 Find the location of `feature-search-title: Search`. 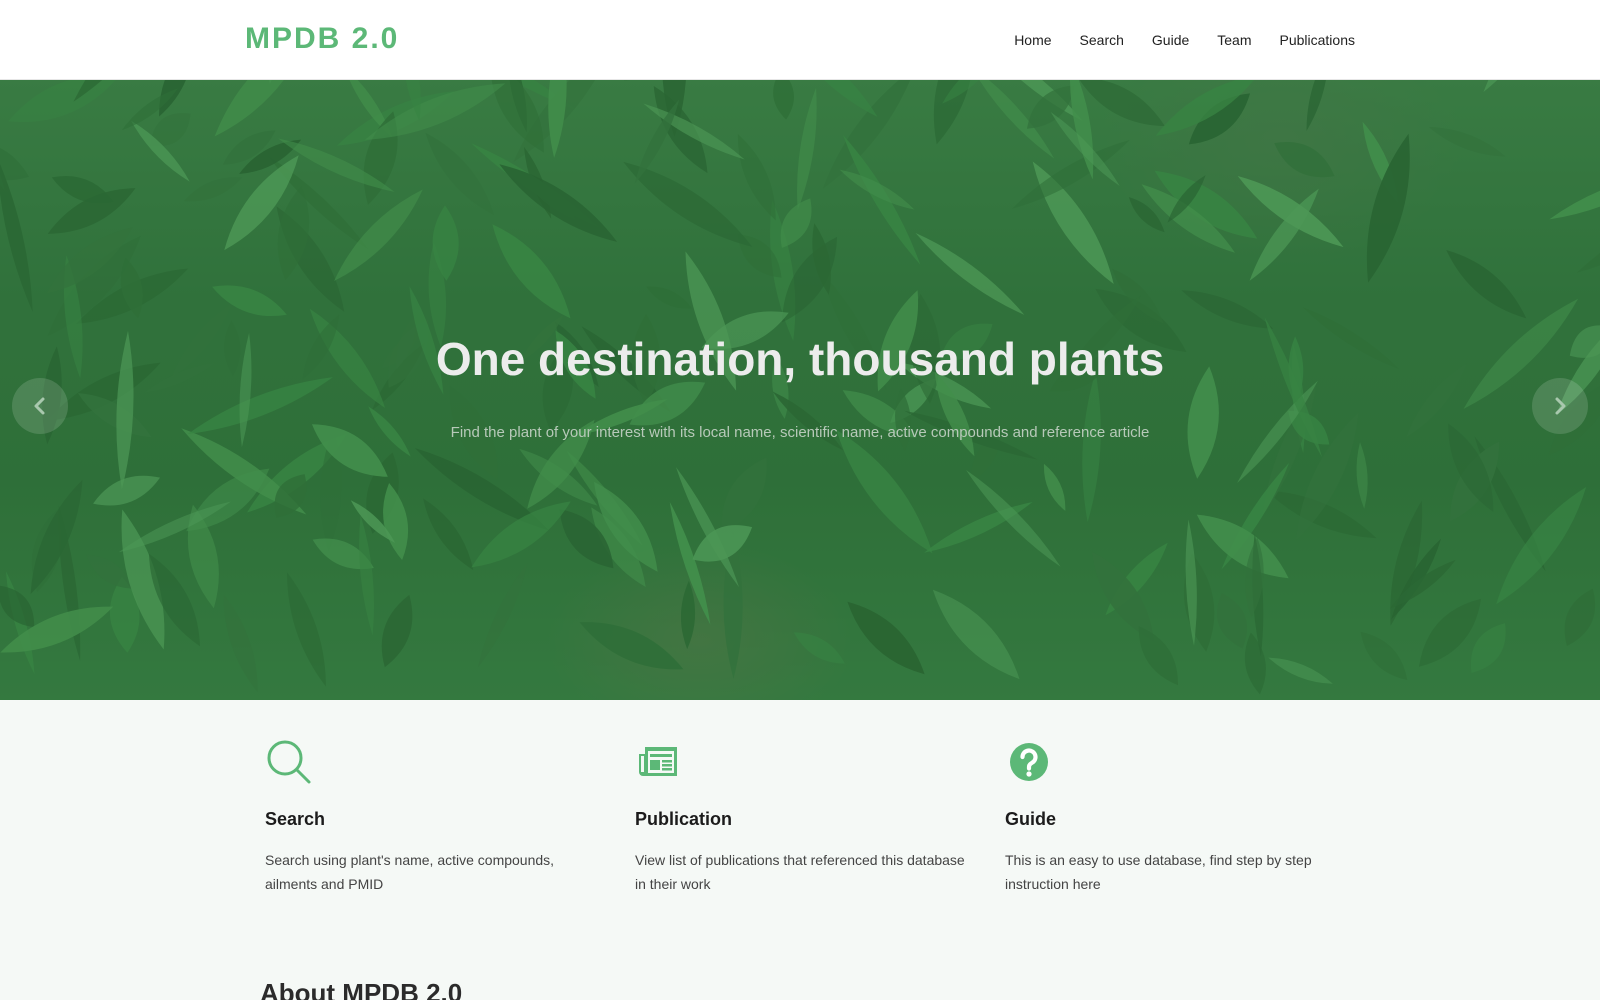

feature-search-title: Search is located at coordinates (295, 819).